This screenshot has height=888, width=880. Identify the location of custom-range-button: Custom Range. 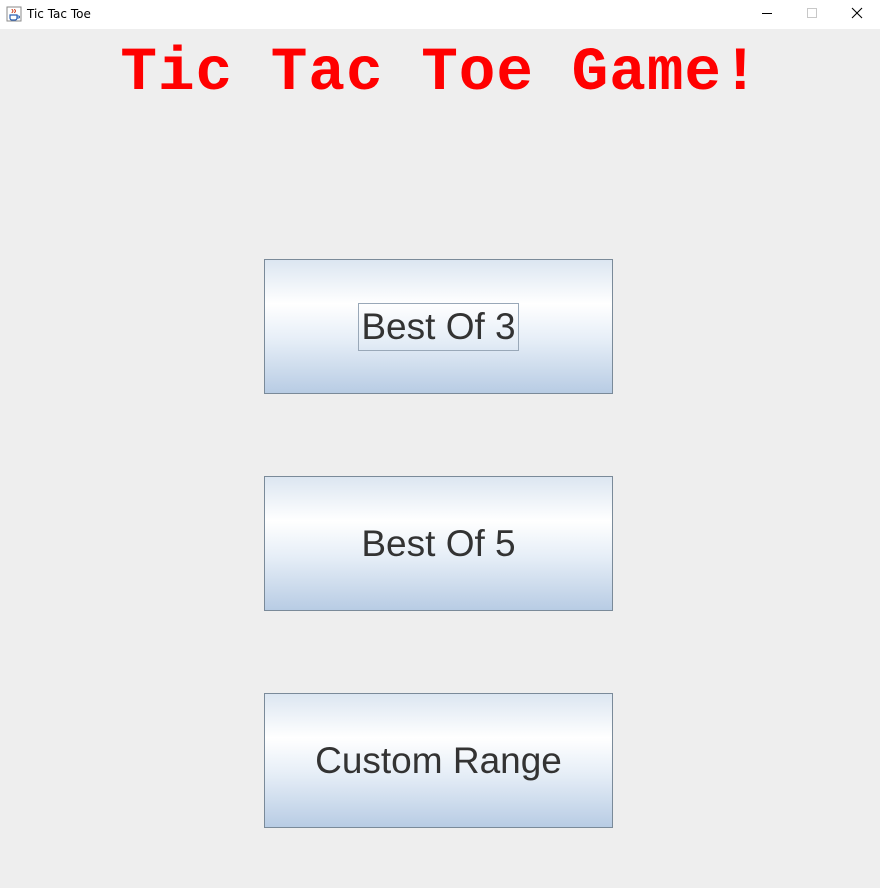
(438, 760).